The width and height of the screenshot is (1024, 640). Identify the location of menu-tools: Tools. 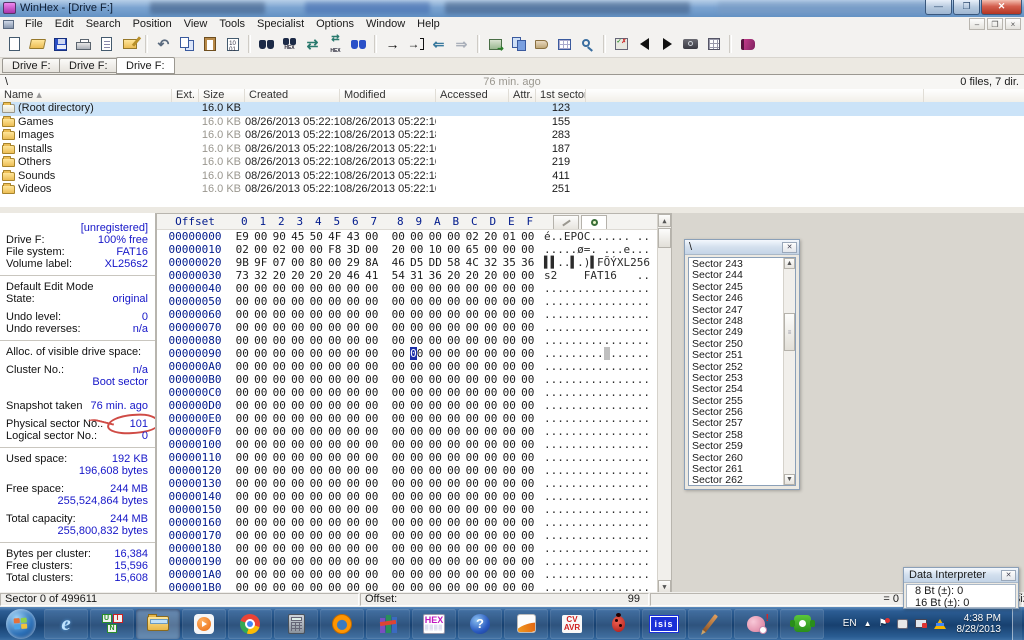
(232, 24).